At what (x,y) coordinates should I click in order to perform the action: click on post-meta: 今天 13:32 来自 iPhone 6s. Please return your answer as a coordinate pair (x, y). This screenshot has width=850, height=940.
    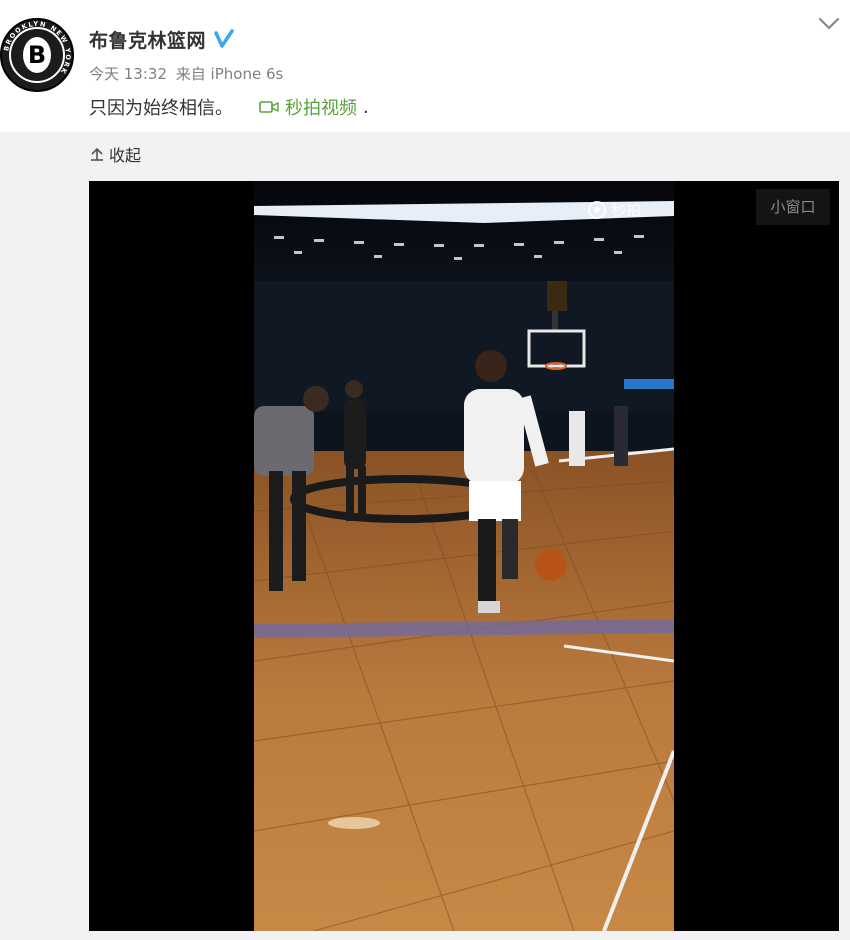
    Looking at the image, I should click on (188, 73).